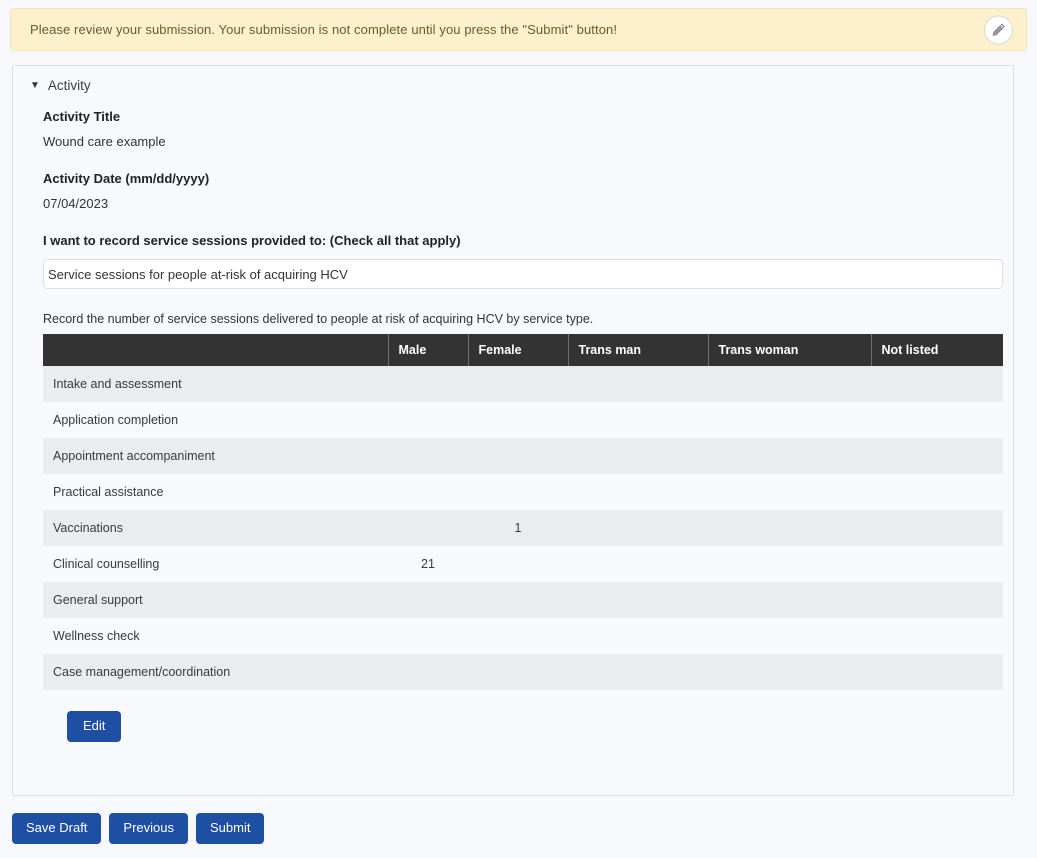 The width and height of the screenshot is (1037, 858). What do you see at coordinates (215, 672) in the screenshot?
I see `service-type-cell: Case management/coordination` at bounding box center [215, 672].